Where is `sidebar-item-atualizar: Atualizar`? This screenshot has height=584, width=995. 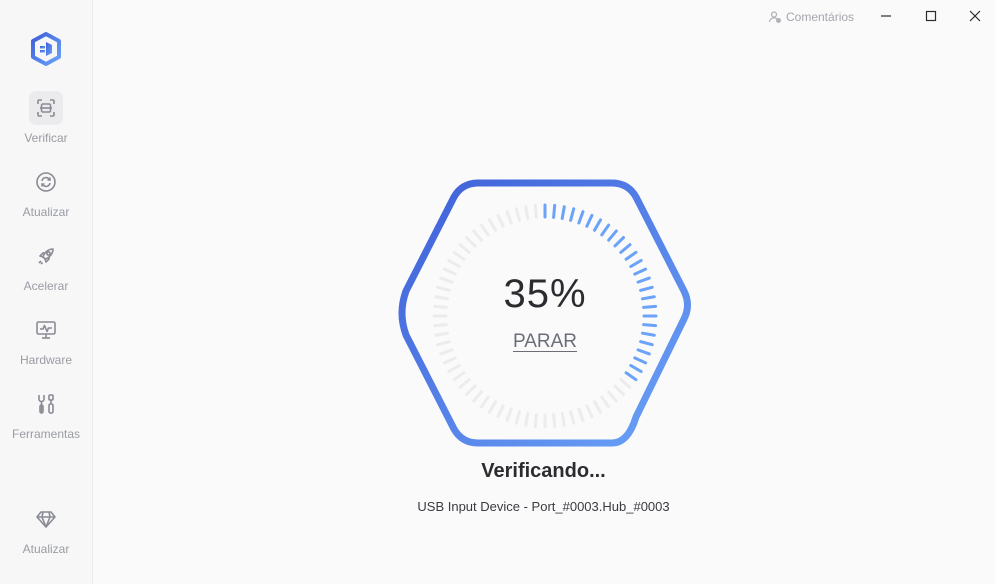
sidebar-item-atualizar: Atualizar is located at coordinates (46, 197).